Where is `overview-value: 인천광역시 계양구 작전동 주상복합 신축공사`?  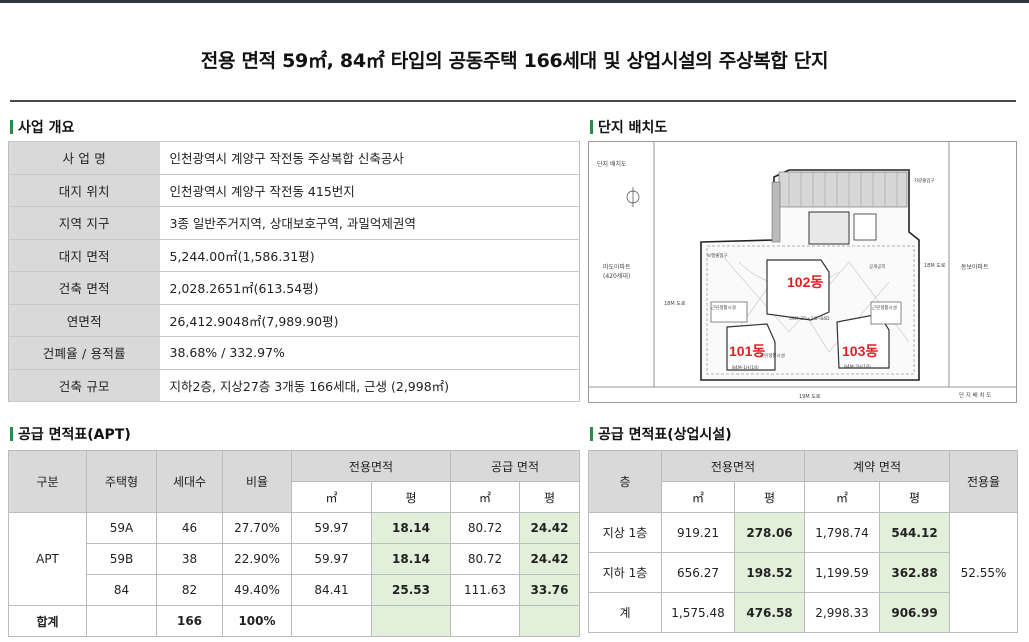
overview-value: 인천광역시 계양구 작전동 주상복합 신축공사 is located at coordinates (369, 158).